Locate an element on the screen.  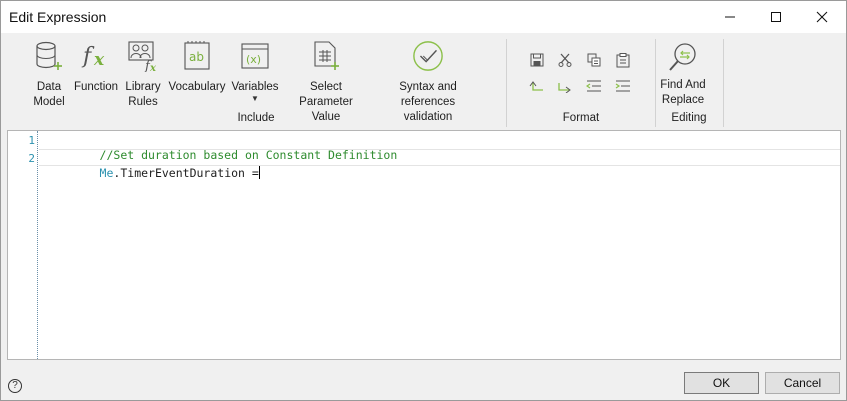
ok-button: OK is located at coordinates (721, 383).